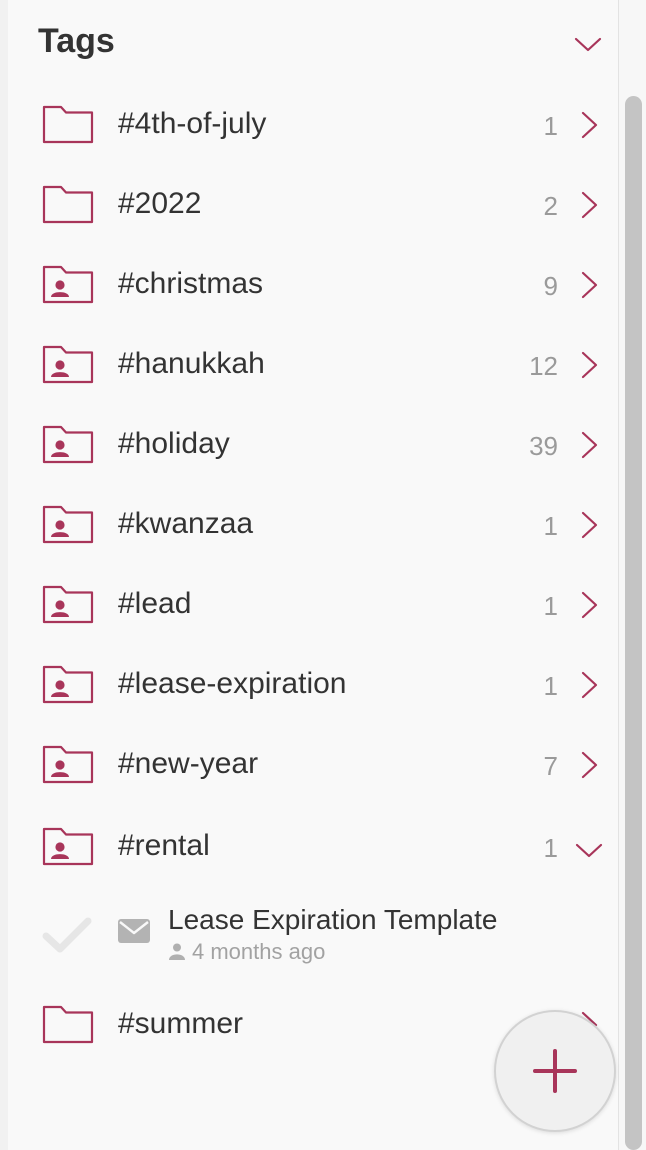 Image resolution: width=646 pixels, height=1150 pixels. Describe the element at coordinates (191, 363) in the screenshot. I see `tag-label: #hanukkah` at that location.